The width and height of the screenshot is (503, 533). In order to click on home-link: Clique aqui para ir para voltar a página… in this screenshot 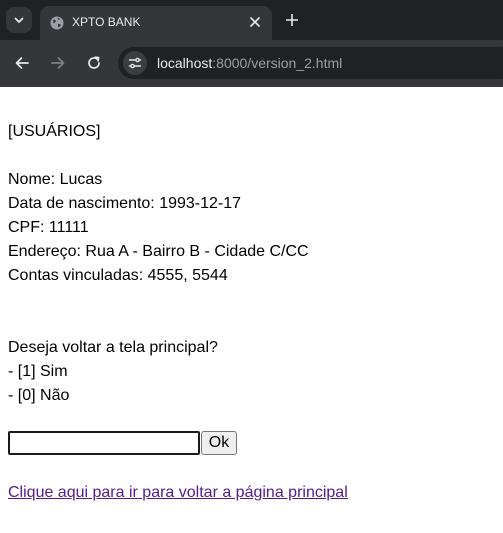, I will do `click(178, 493)`.